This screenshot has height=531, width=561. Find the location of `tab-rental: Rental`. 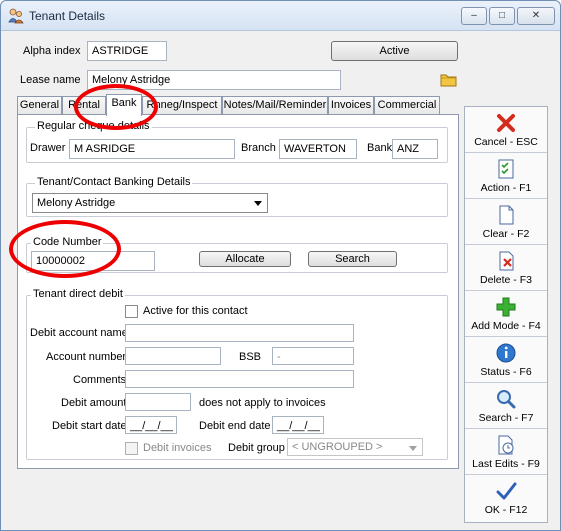

tab-rental: Rental is located at coordinates (84, 105).